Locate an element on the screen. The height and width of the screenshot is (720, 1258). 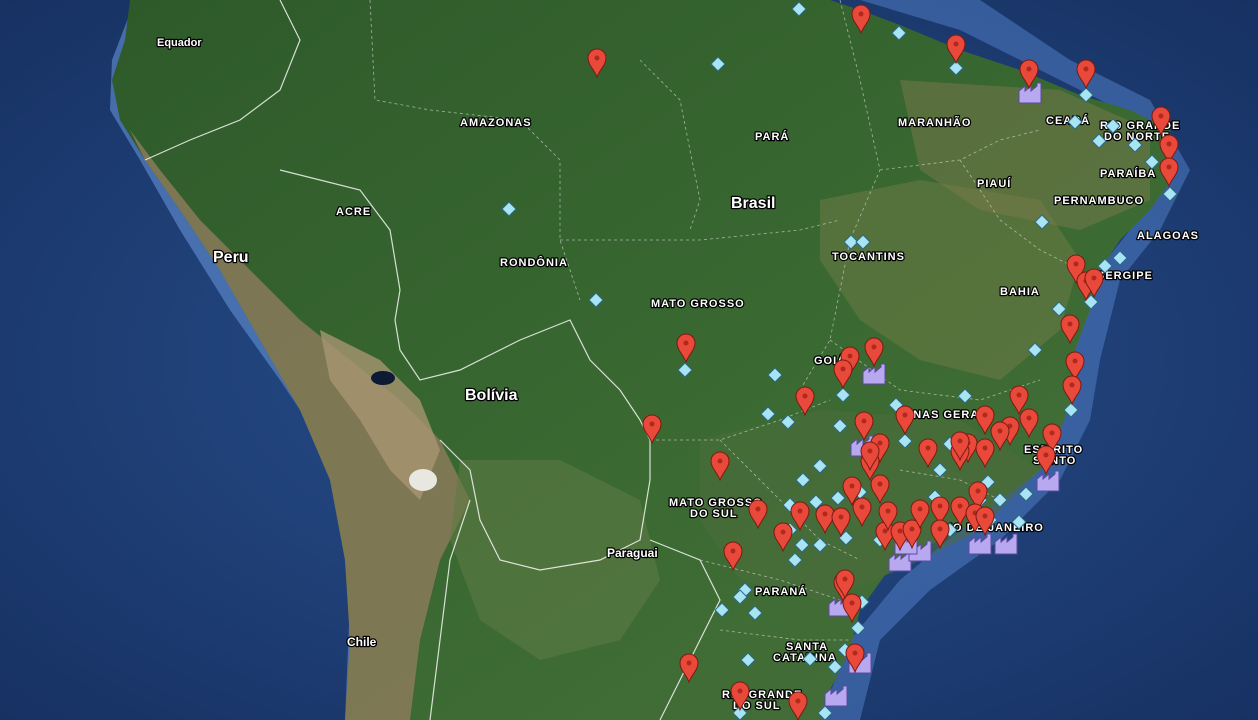
label-maranhao: MARANHÃO is located at coordinates (934, 122).